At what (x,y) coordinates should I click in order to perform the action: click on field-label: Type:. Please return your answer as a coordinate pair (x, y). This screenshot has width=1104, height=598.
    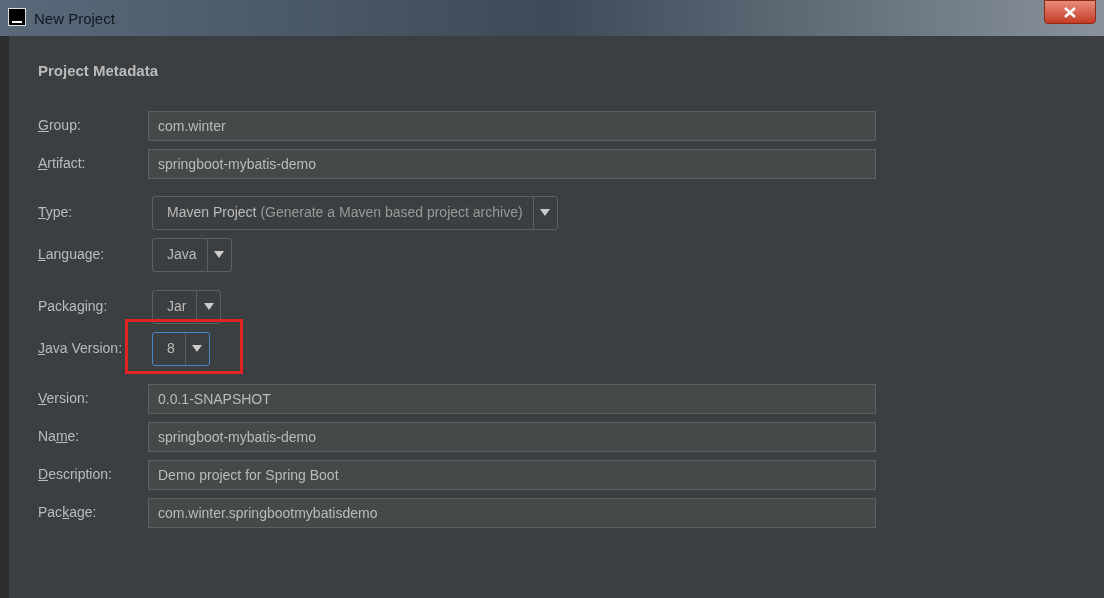
    Looking at the image, I should click on (56, 212).